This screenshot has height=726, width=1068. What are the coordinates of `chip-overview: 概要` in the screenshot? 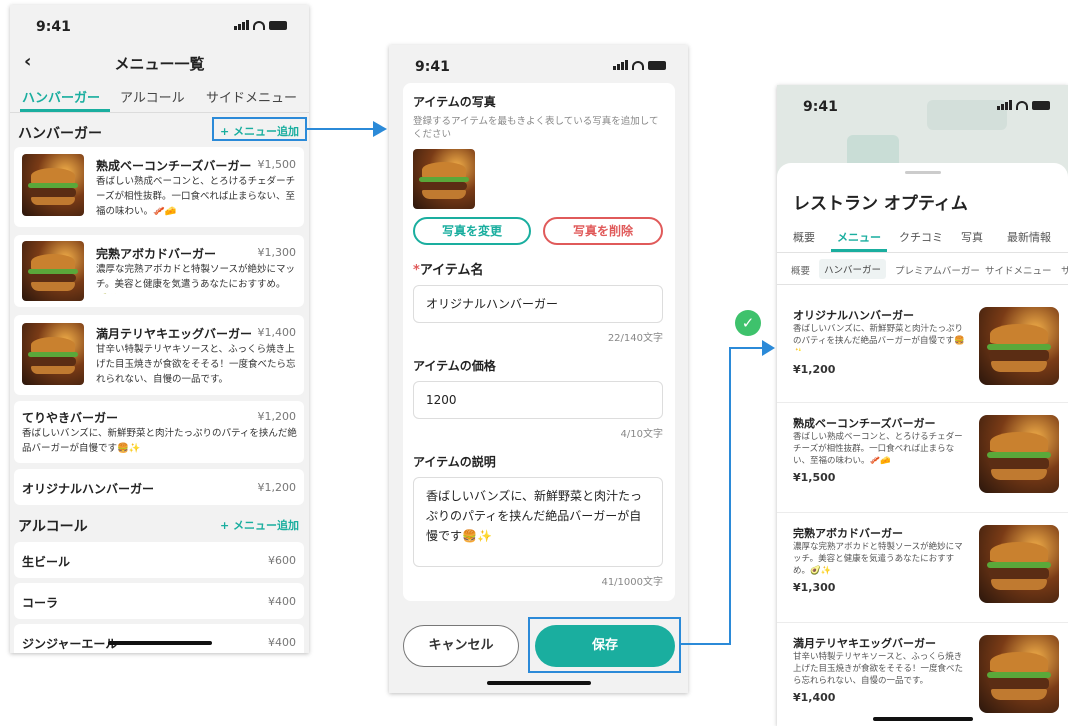 It's located at (800, 270).